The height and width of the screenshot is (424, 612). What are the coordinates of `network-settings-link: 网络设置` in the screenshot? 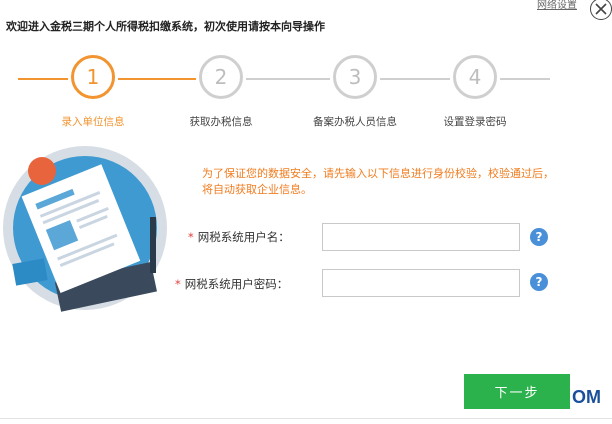 It's located at (557, 5).